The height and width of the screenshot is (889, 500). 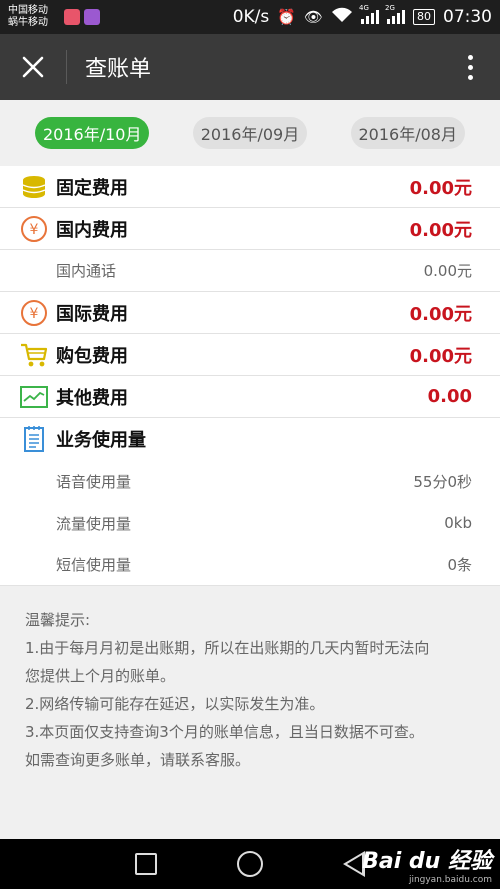 What do you see at coordinates (94, 523) in the screenshot?
I see `data-usage-label: 流量使用量` at bounding box center [94, 523].